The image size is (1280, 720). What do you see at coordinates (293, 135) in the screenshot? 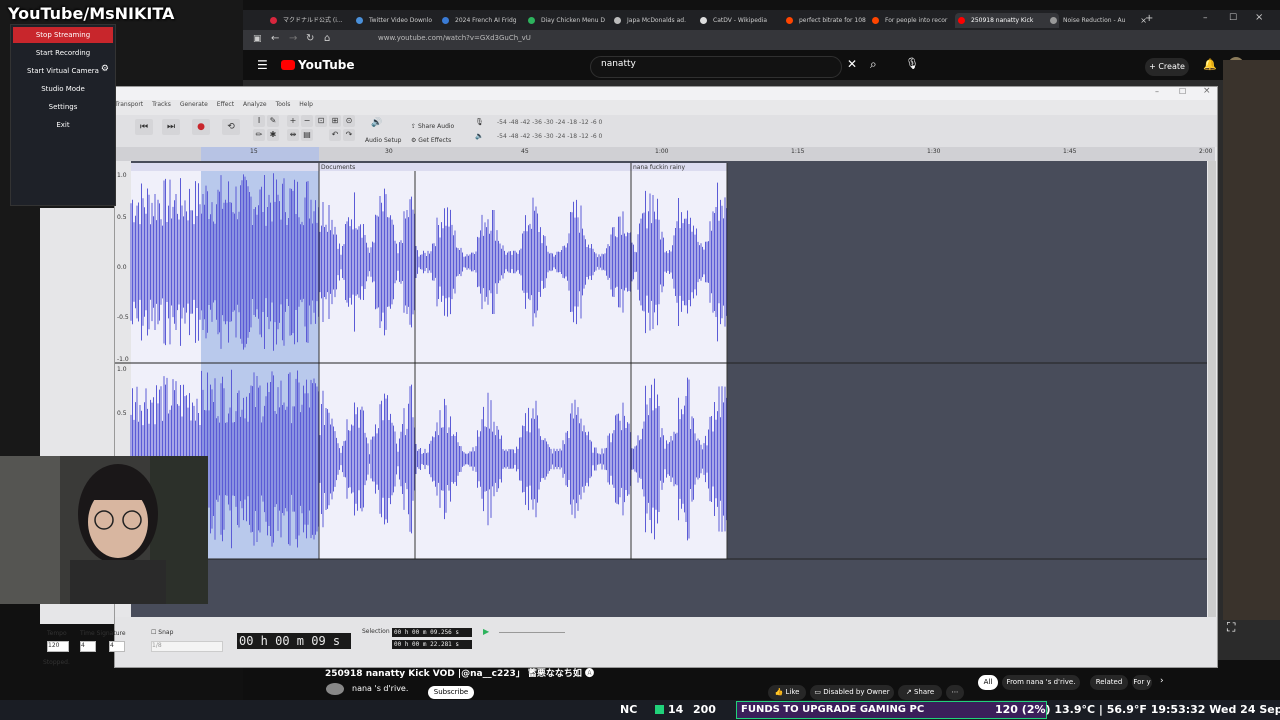
I see `trim-icon: ⇹` at bounding box center [293, 135].